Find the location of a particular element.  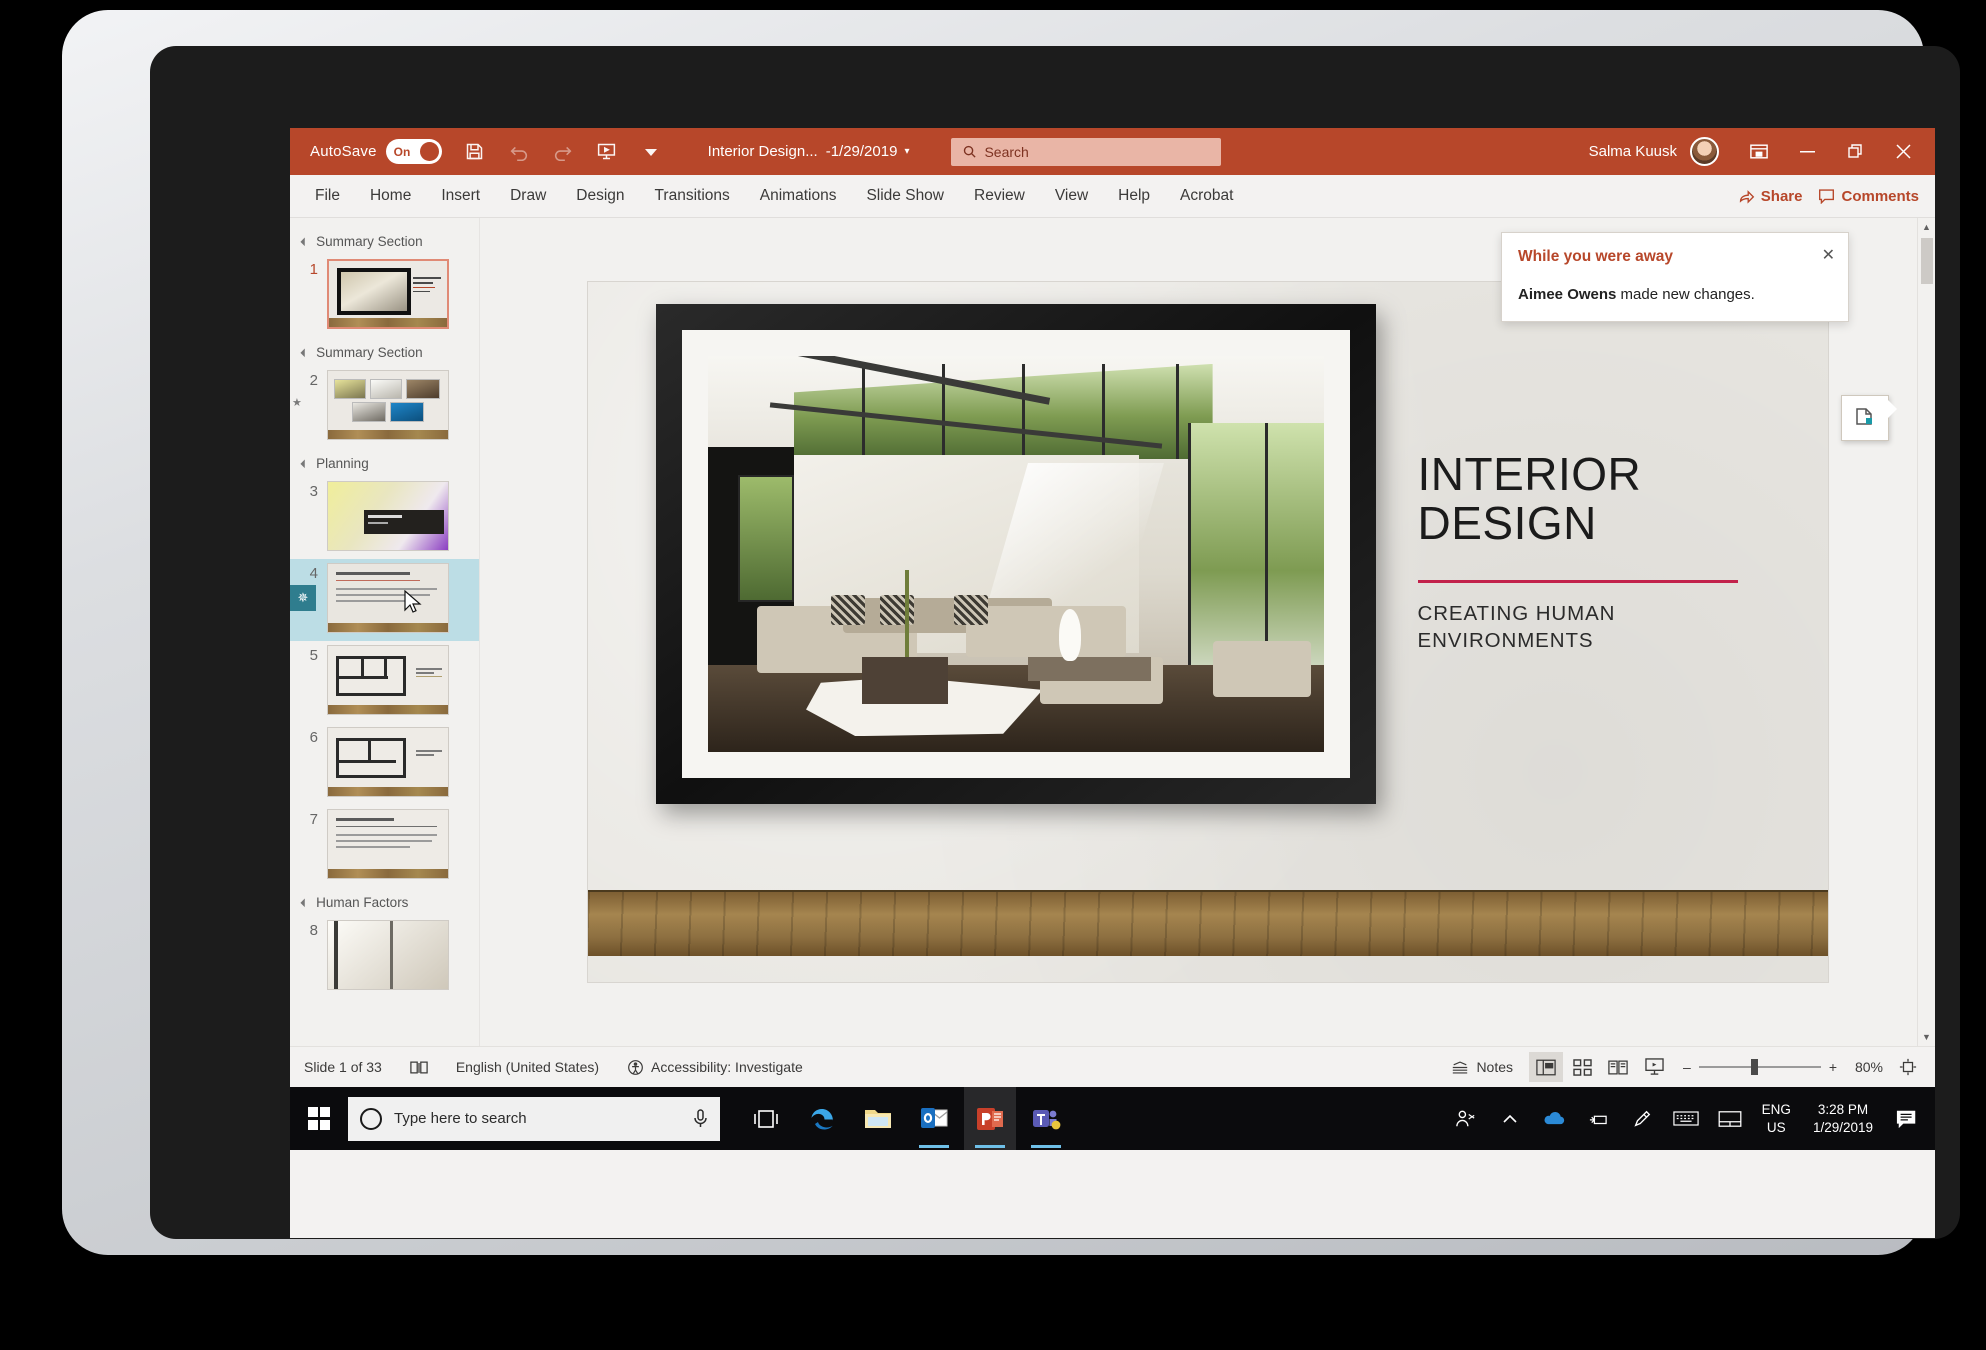

tab-view: View is located at coordinates (1071, 196).